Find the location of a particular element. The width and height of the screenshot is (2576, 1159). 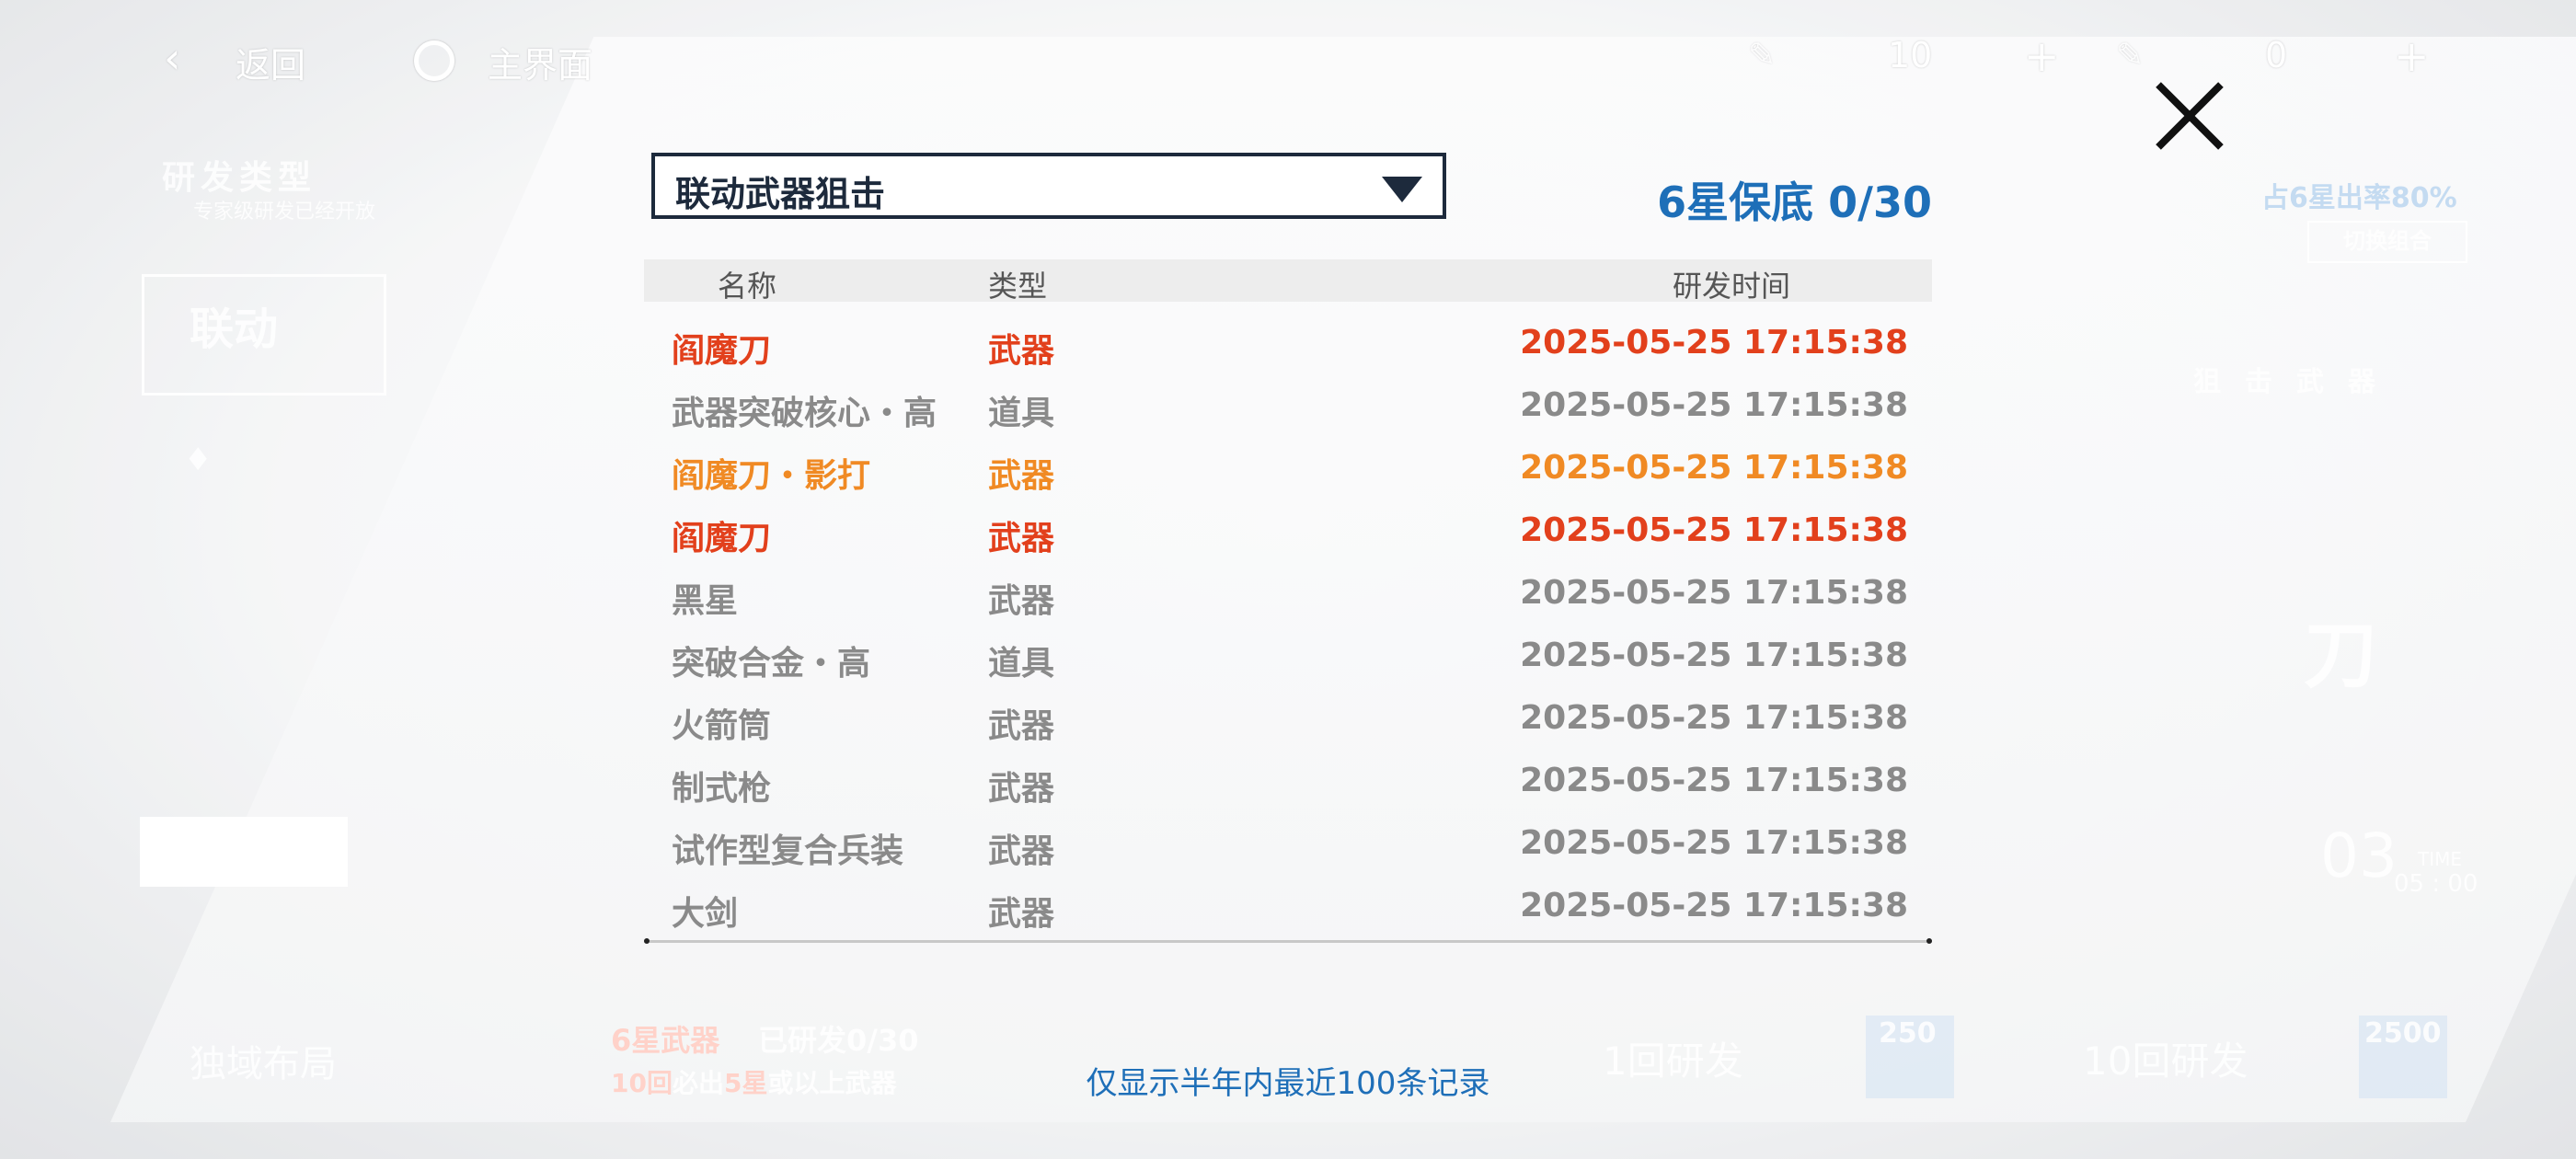

history-table-header: 名称 类型 研发时间 is located at coordinates (1288, 281).